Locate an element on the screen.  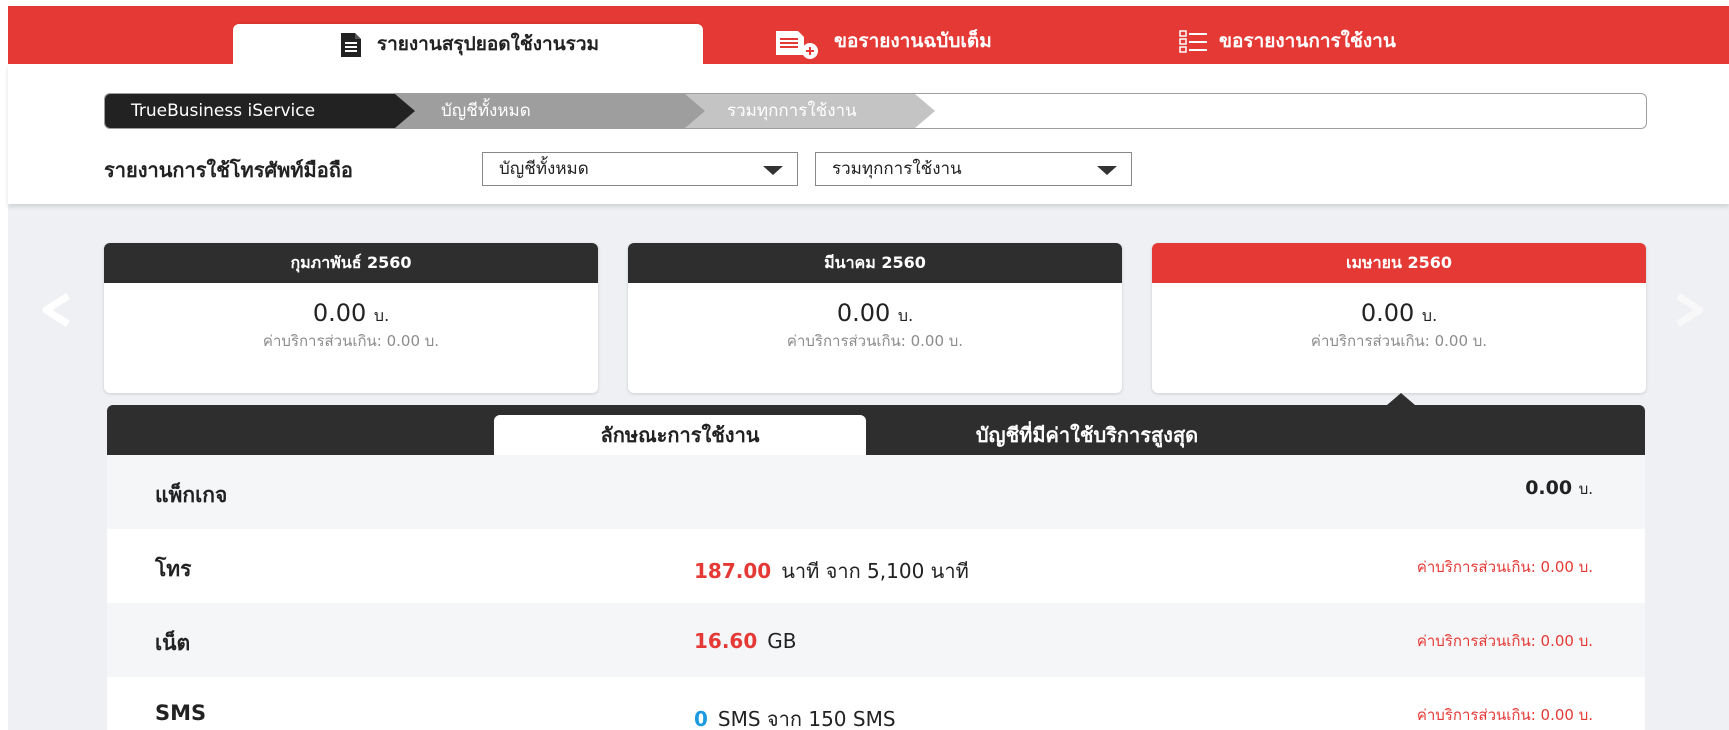
month-title: มีนาคม 2560 is located at coordinates (875, 263).